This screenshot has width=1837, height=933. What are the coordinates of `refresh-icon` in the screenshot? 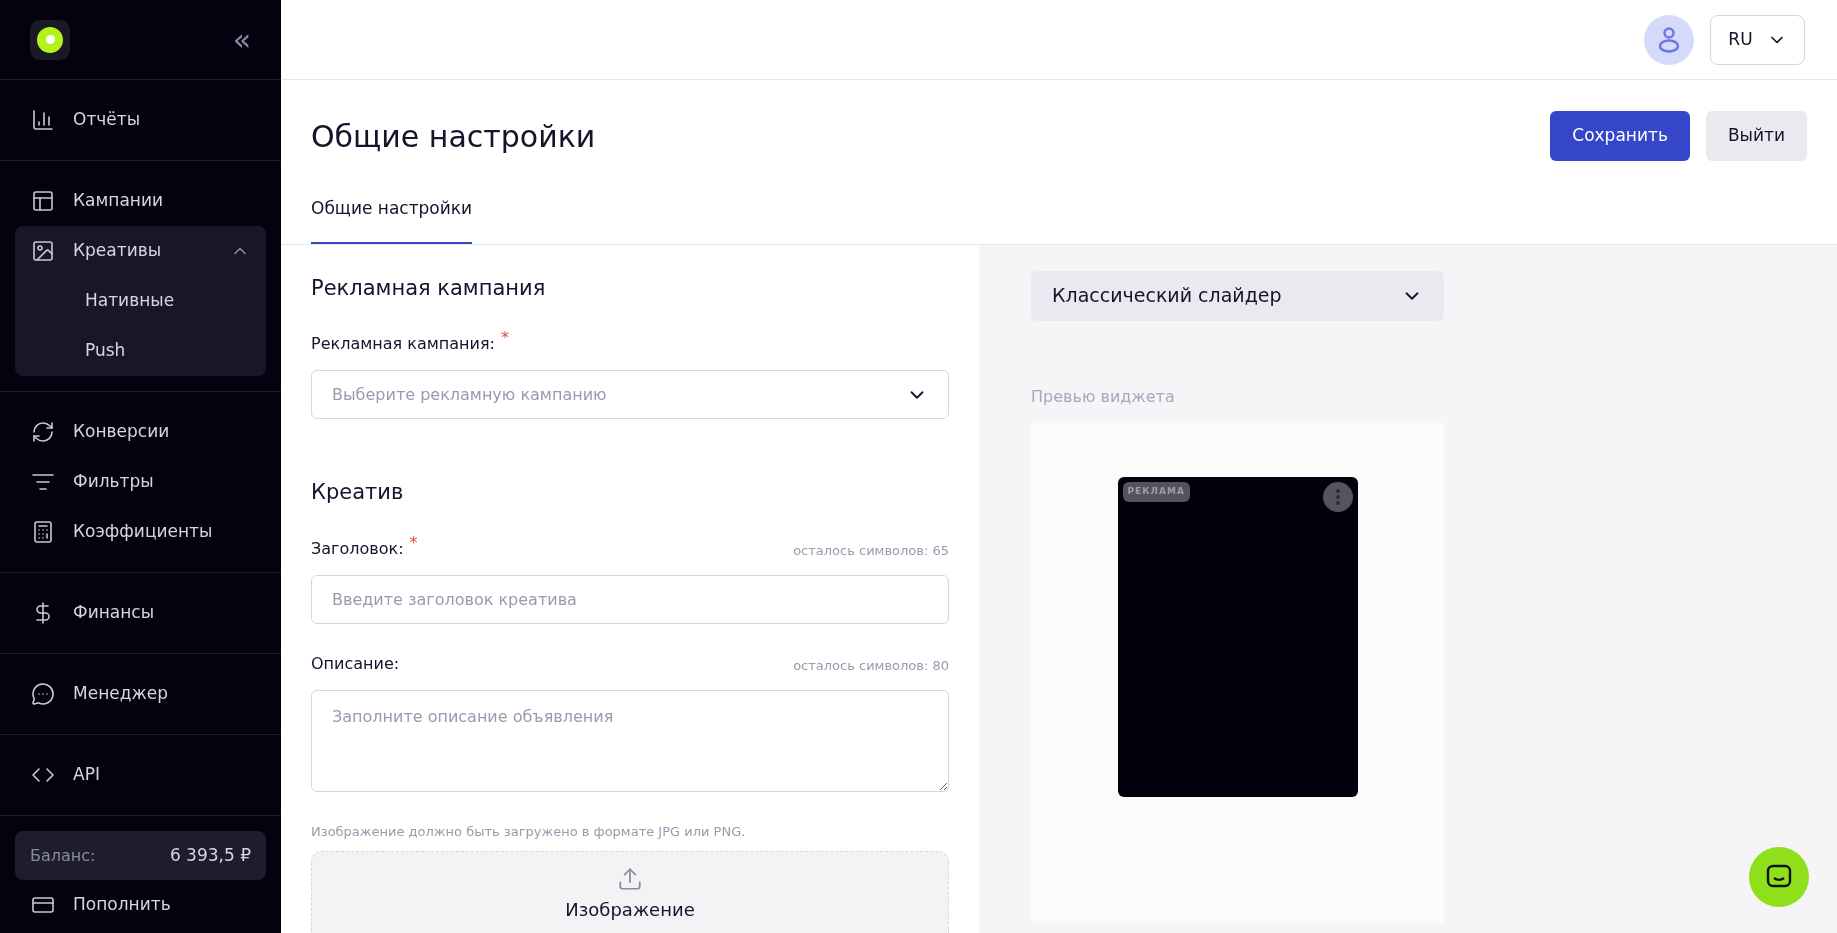 It's located at (43, 432).